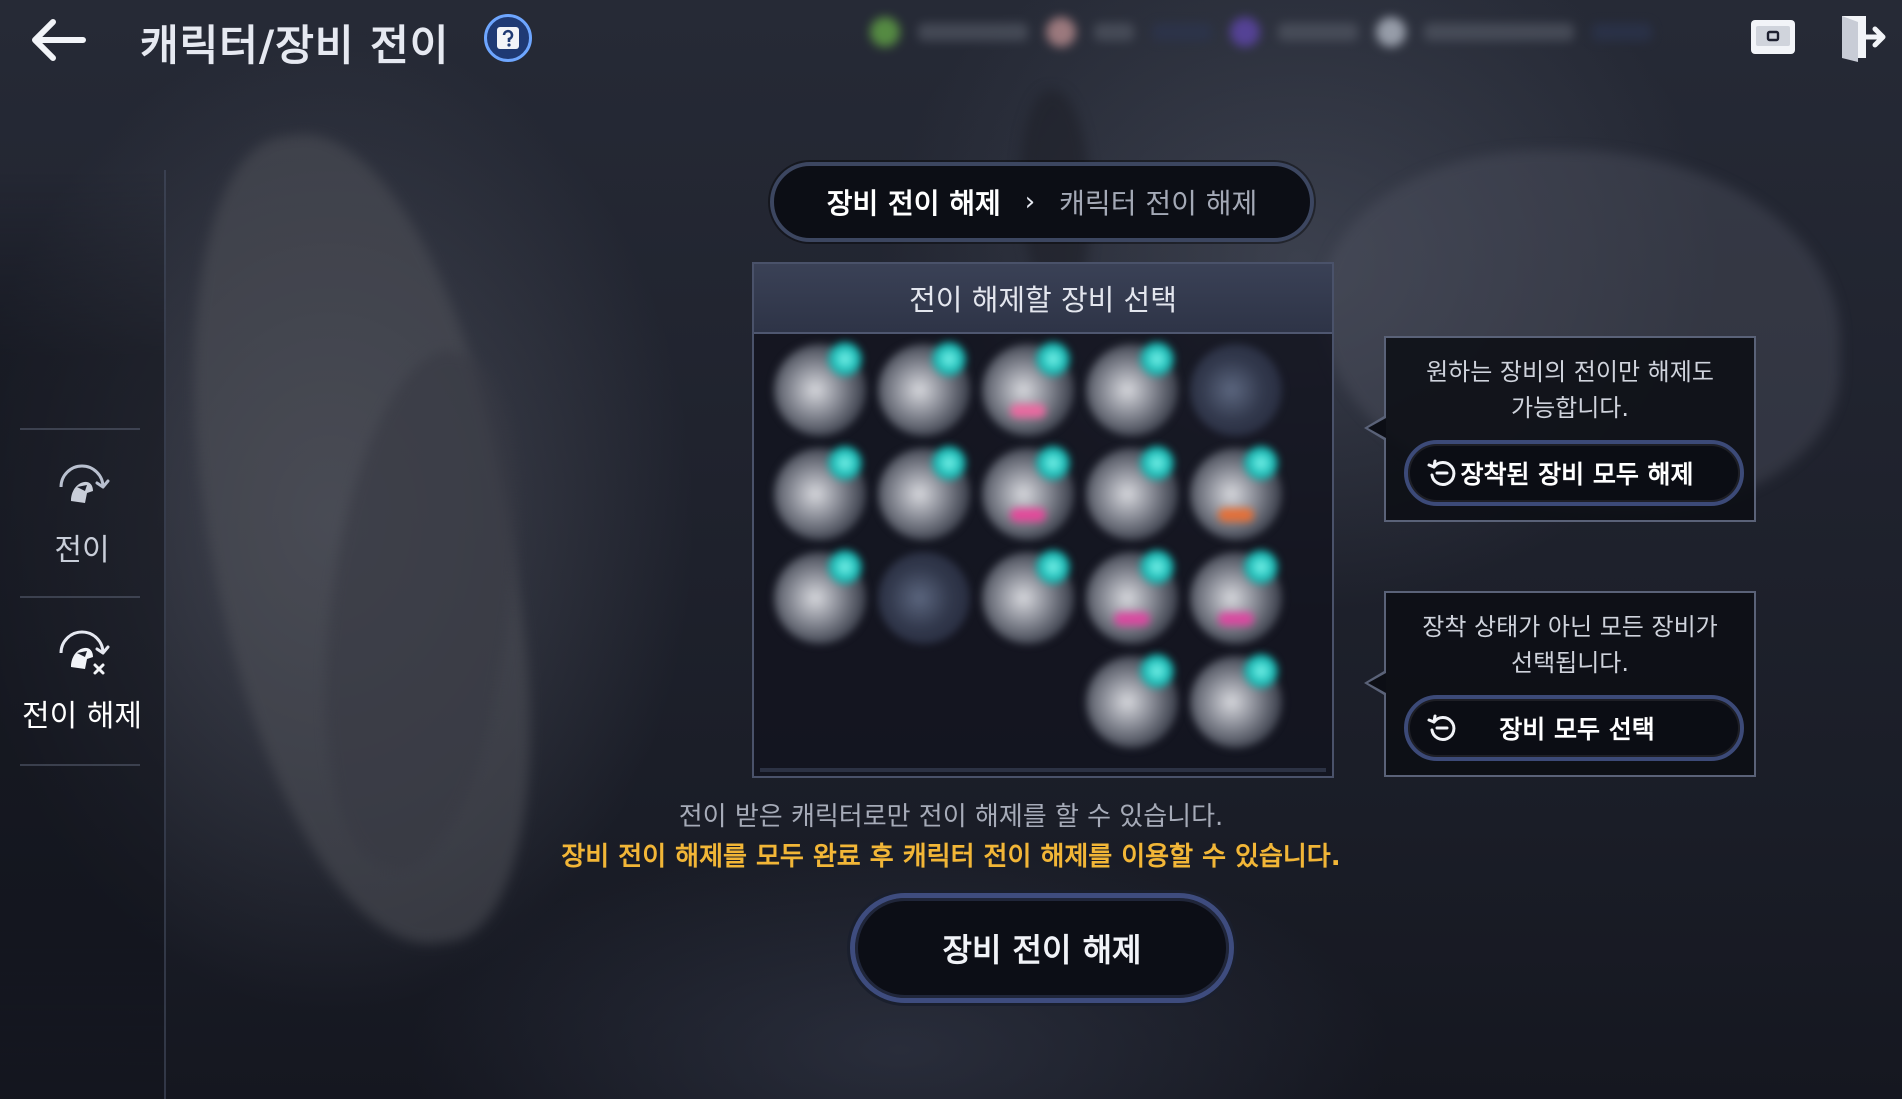 This screenshot has width=1902, height=1099. What do you see at coordinates (1570, 645) in the screenshot?
I see `info-text: 장착 상태가 아닌 모든 장비가 선택됩니다.` at bounding box center [1570, 645].